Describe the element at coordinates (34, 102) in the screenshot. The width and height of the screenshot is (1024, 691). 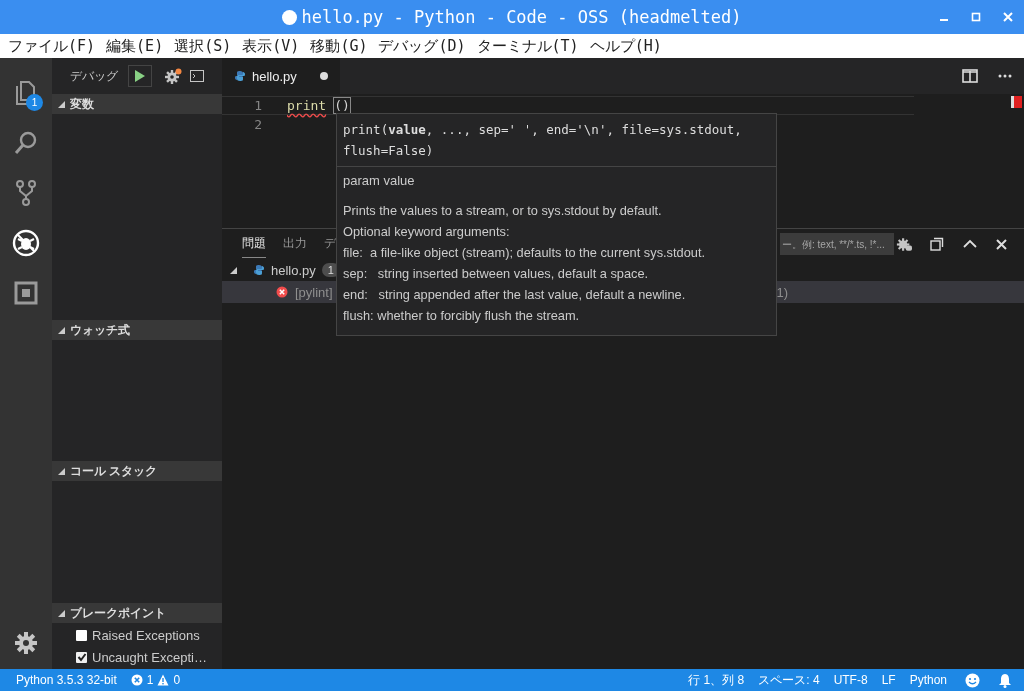
I see `count-badge: 1` at that location.